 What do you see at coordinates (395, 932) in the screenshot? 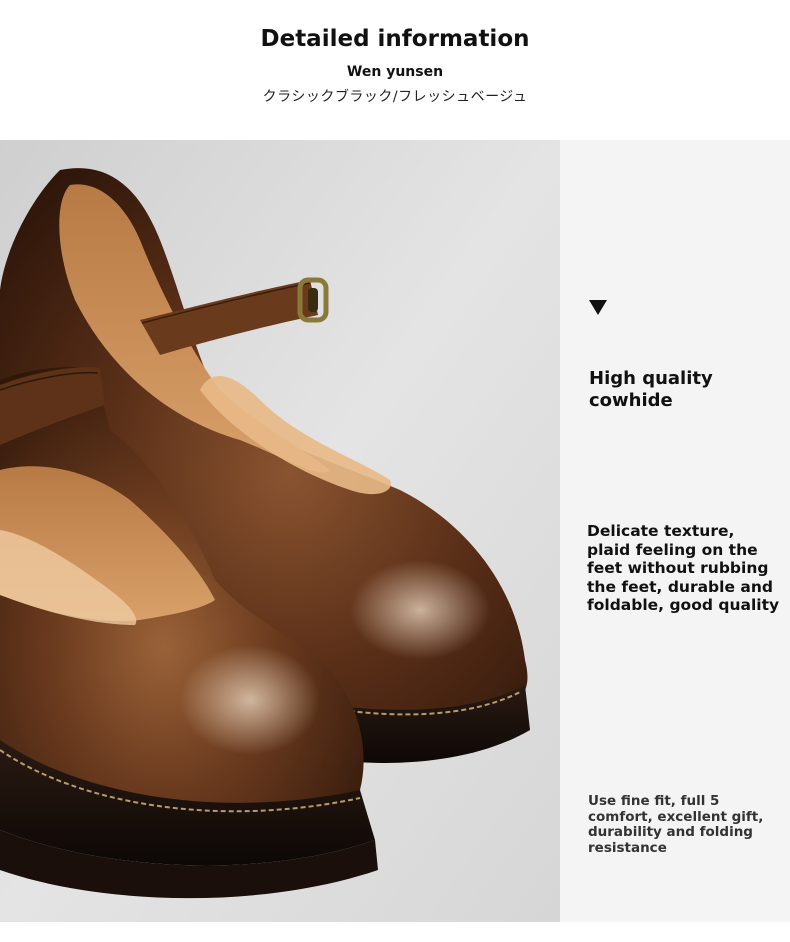
I see `bottom-margin` at bounding box center [395, 932].